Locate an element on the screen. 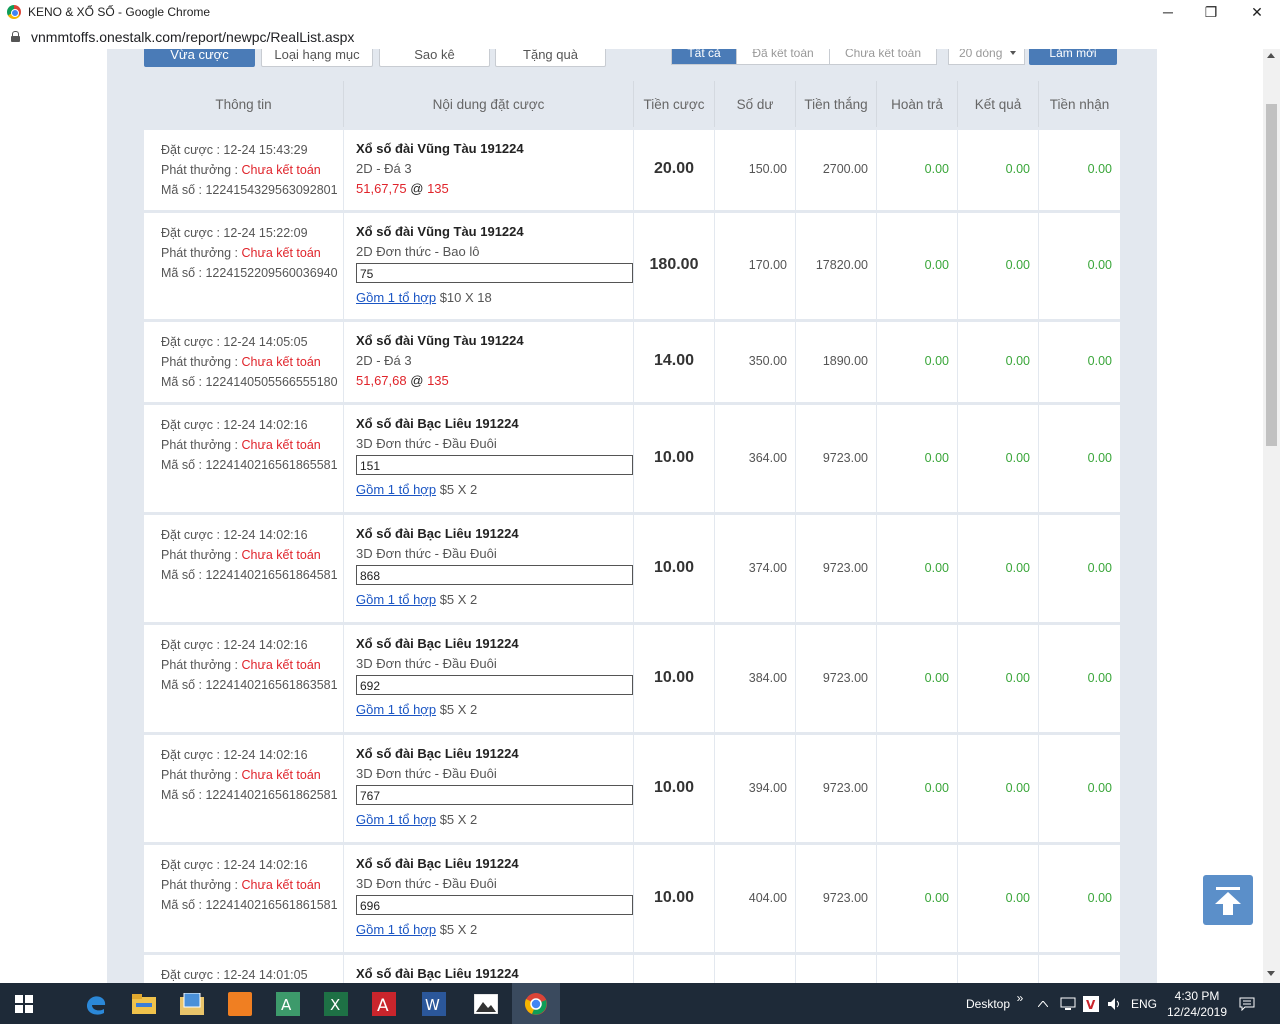  bet-code: 1224140505566555180 is located at coordinates (271, 382).